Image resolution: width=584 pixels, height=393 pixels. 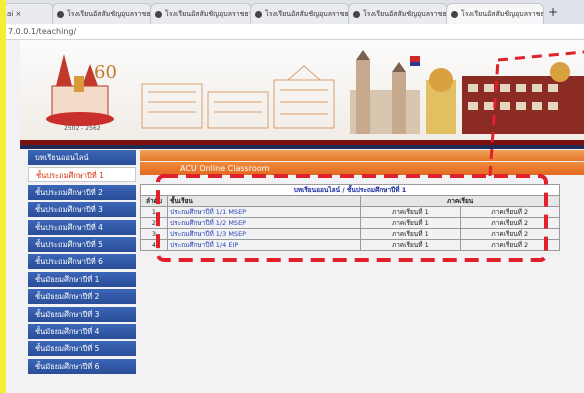 What do you see at coordinates (69, 262) in the screenshot?
I see `sidebar-item-label: ชั้นประถมศึกษาปีที่ 6` at bounding box center [69, 262].